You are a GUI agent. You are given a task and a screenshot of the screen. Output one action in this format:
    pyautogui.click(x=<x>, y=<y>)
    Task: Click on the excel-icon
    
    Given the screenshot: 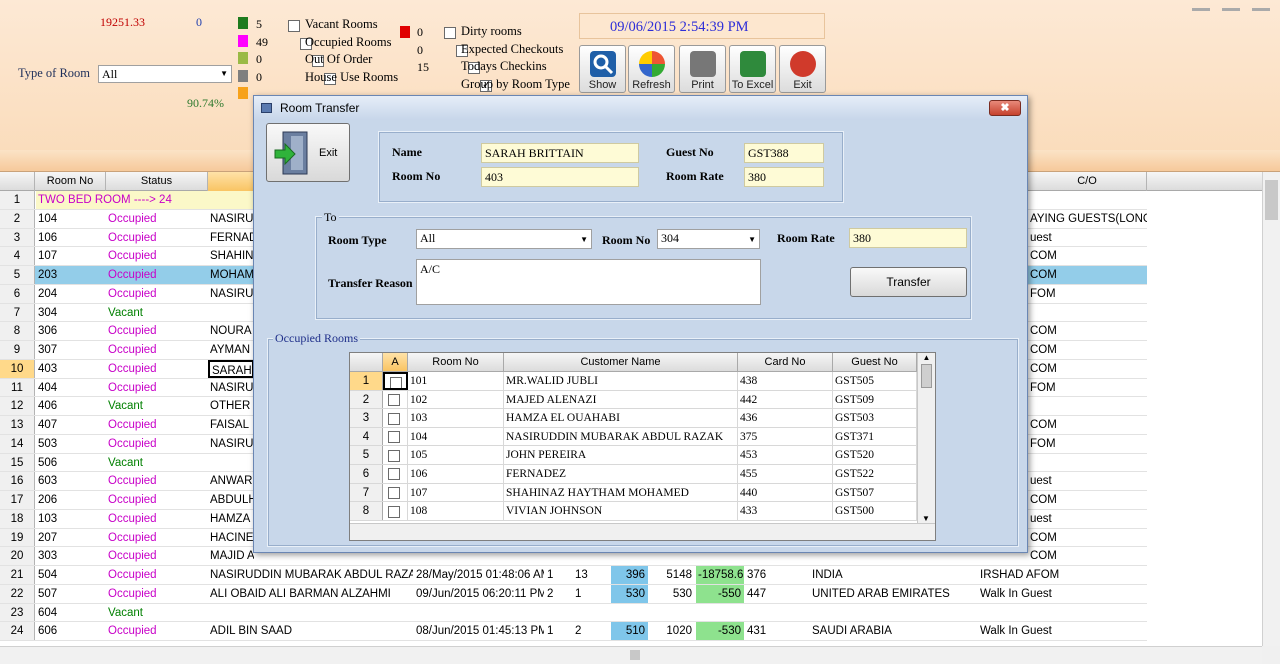 What is the action you would take?
    pyautogui.click(x=752, y=64)
    